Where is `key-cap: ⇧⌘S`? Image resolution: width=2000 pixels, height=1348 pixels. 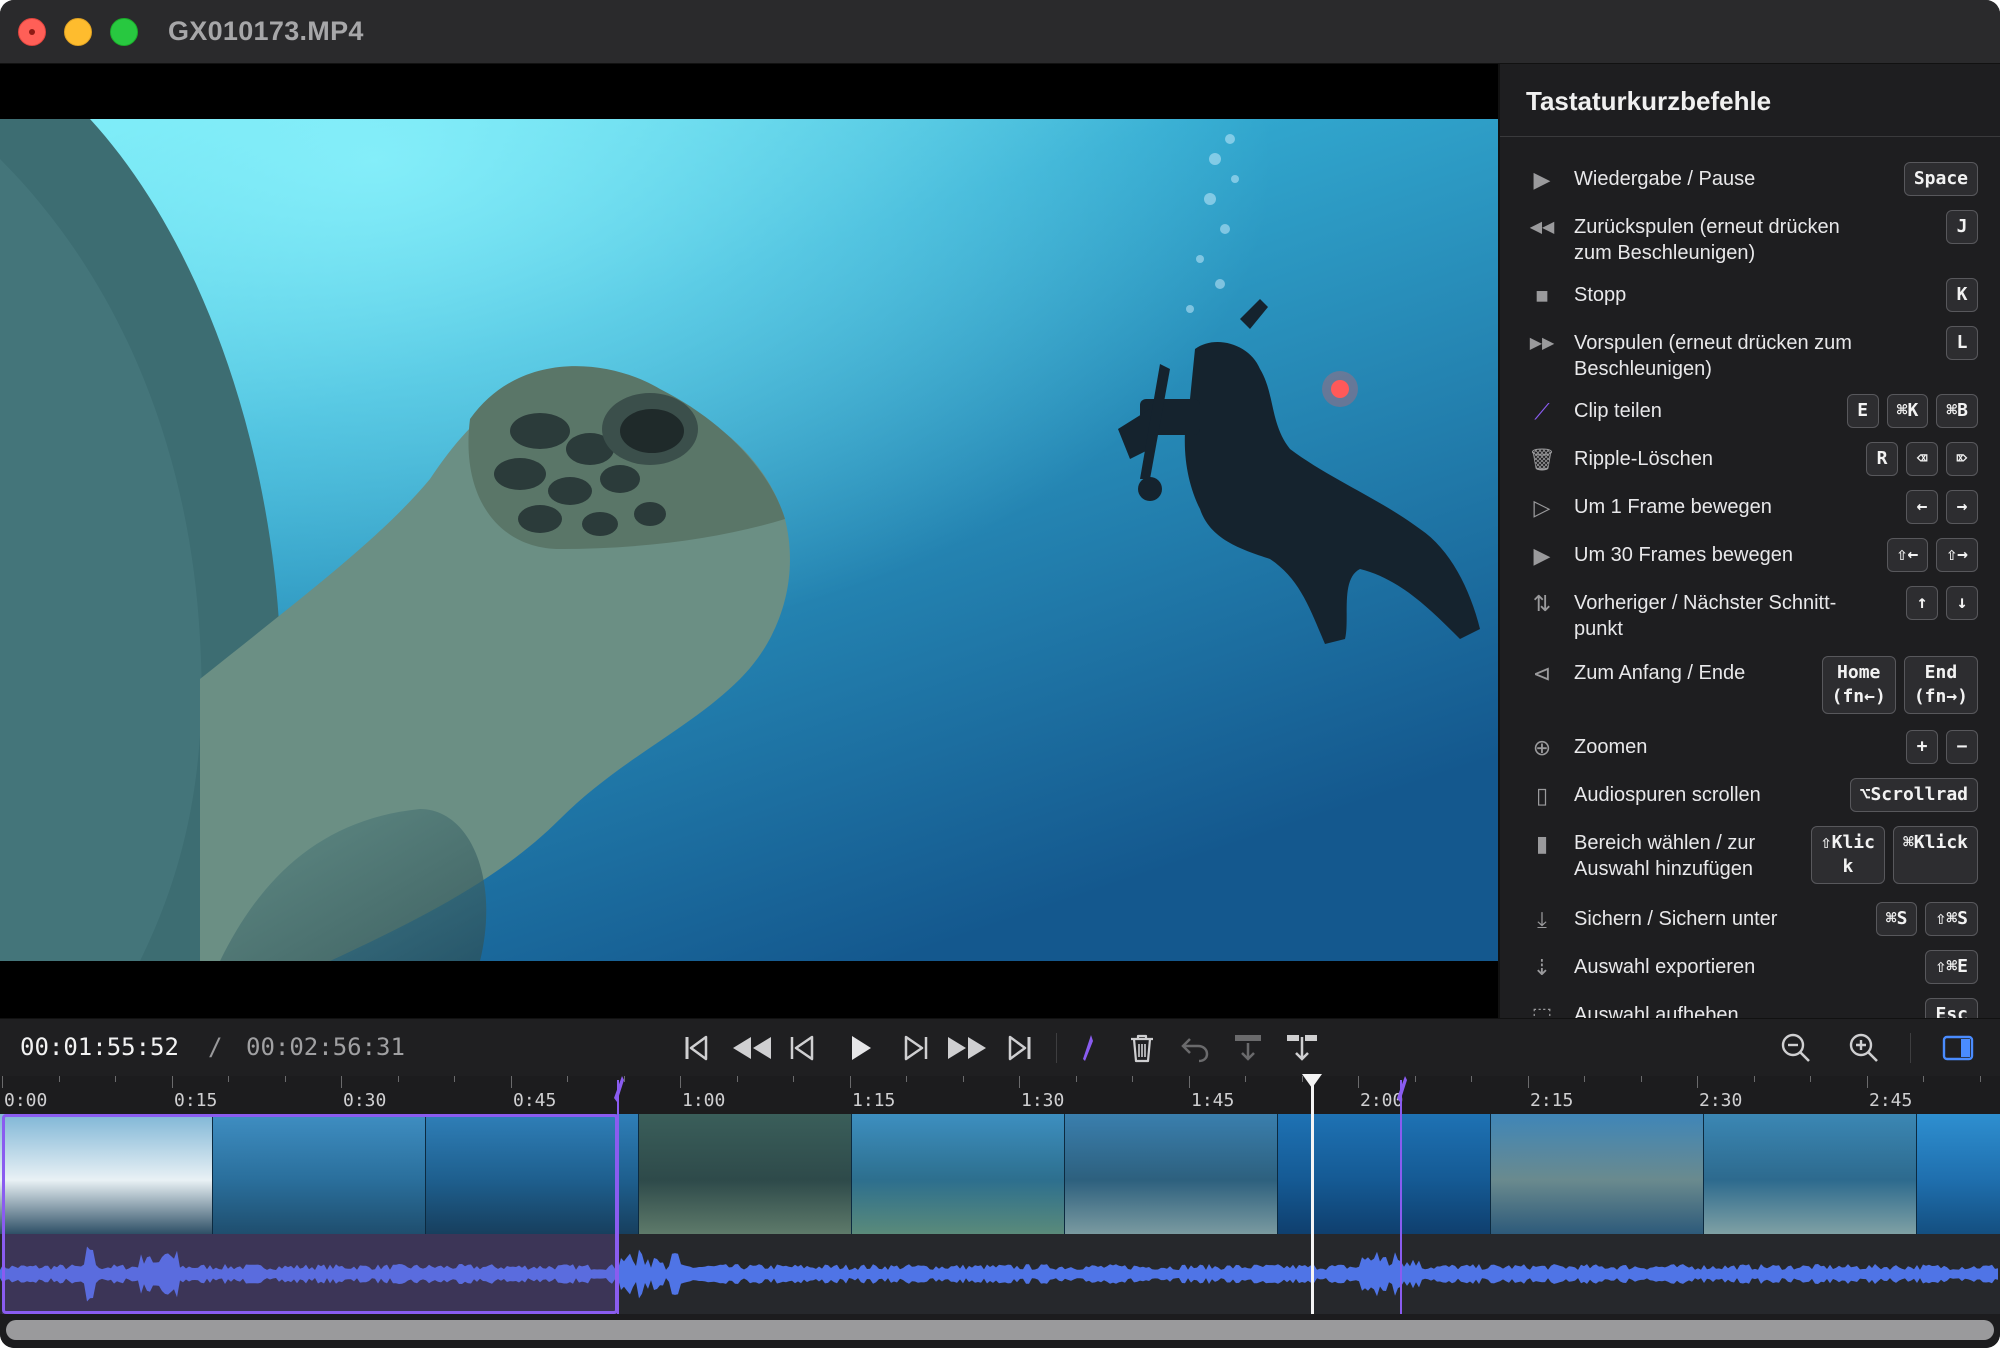
key-cap: ⇧⌘S is located at coordinates (1951, 919).